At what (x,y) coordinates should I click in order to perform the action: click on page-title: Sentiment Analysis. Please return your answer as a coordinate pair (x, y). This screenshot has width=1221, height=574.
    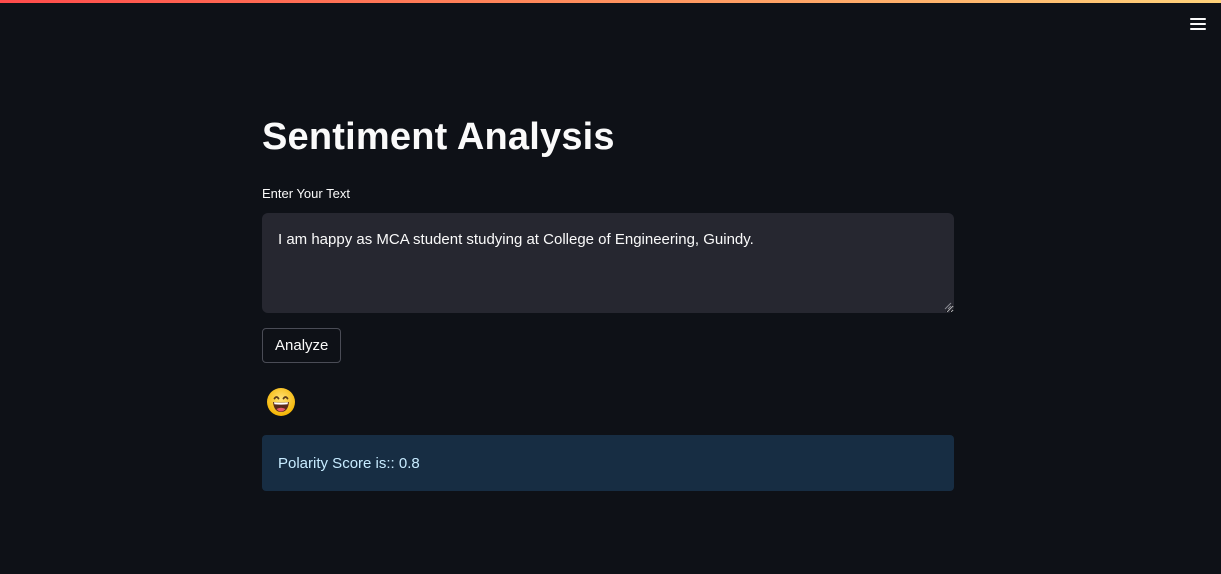
    Looking at the image, I should click on (438, 137).